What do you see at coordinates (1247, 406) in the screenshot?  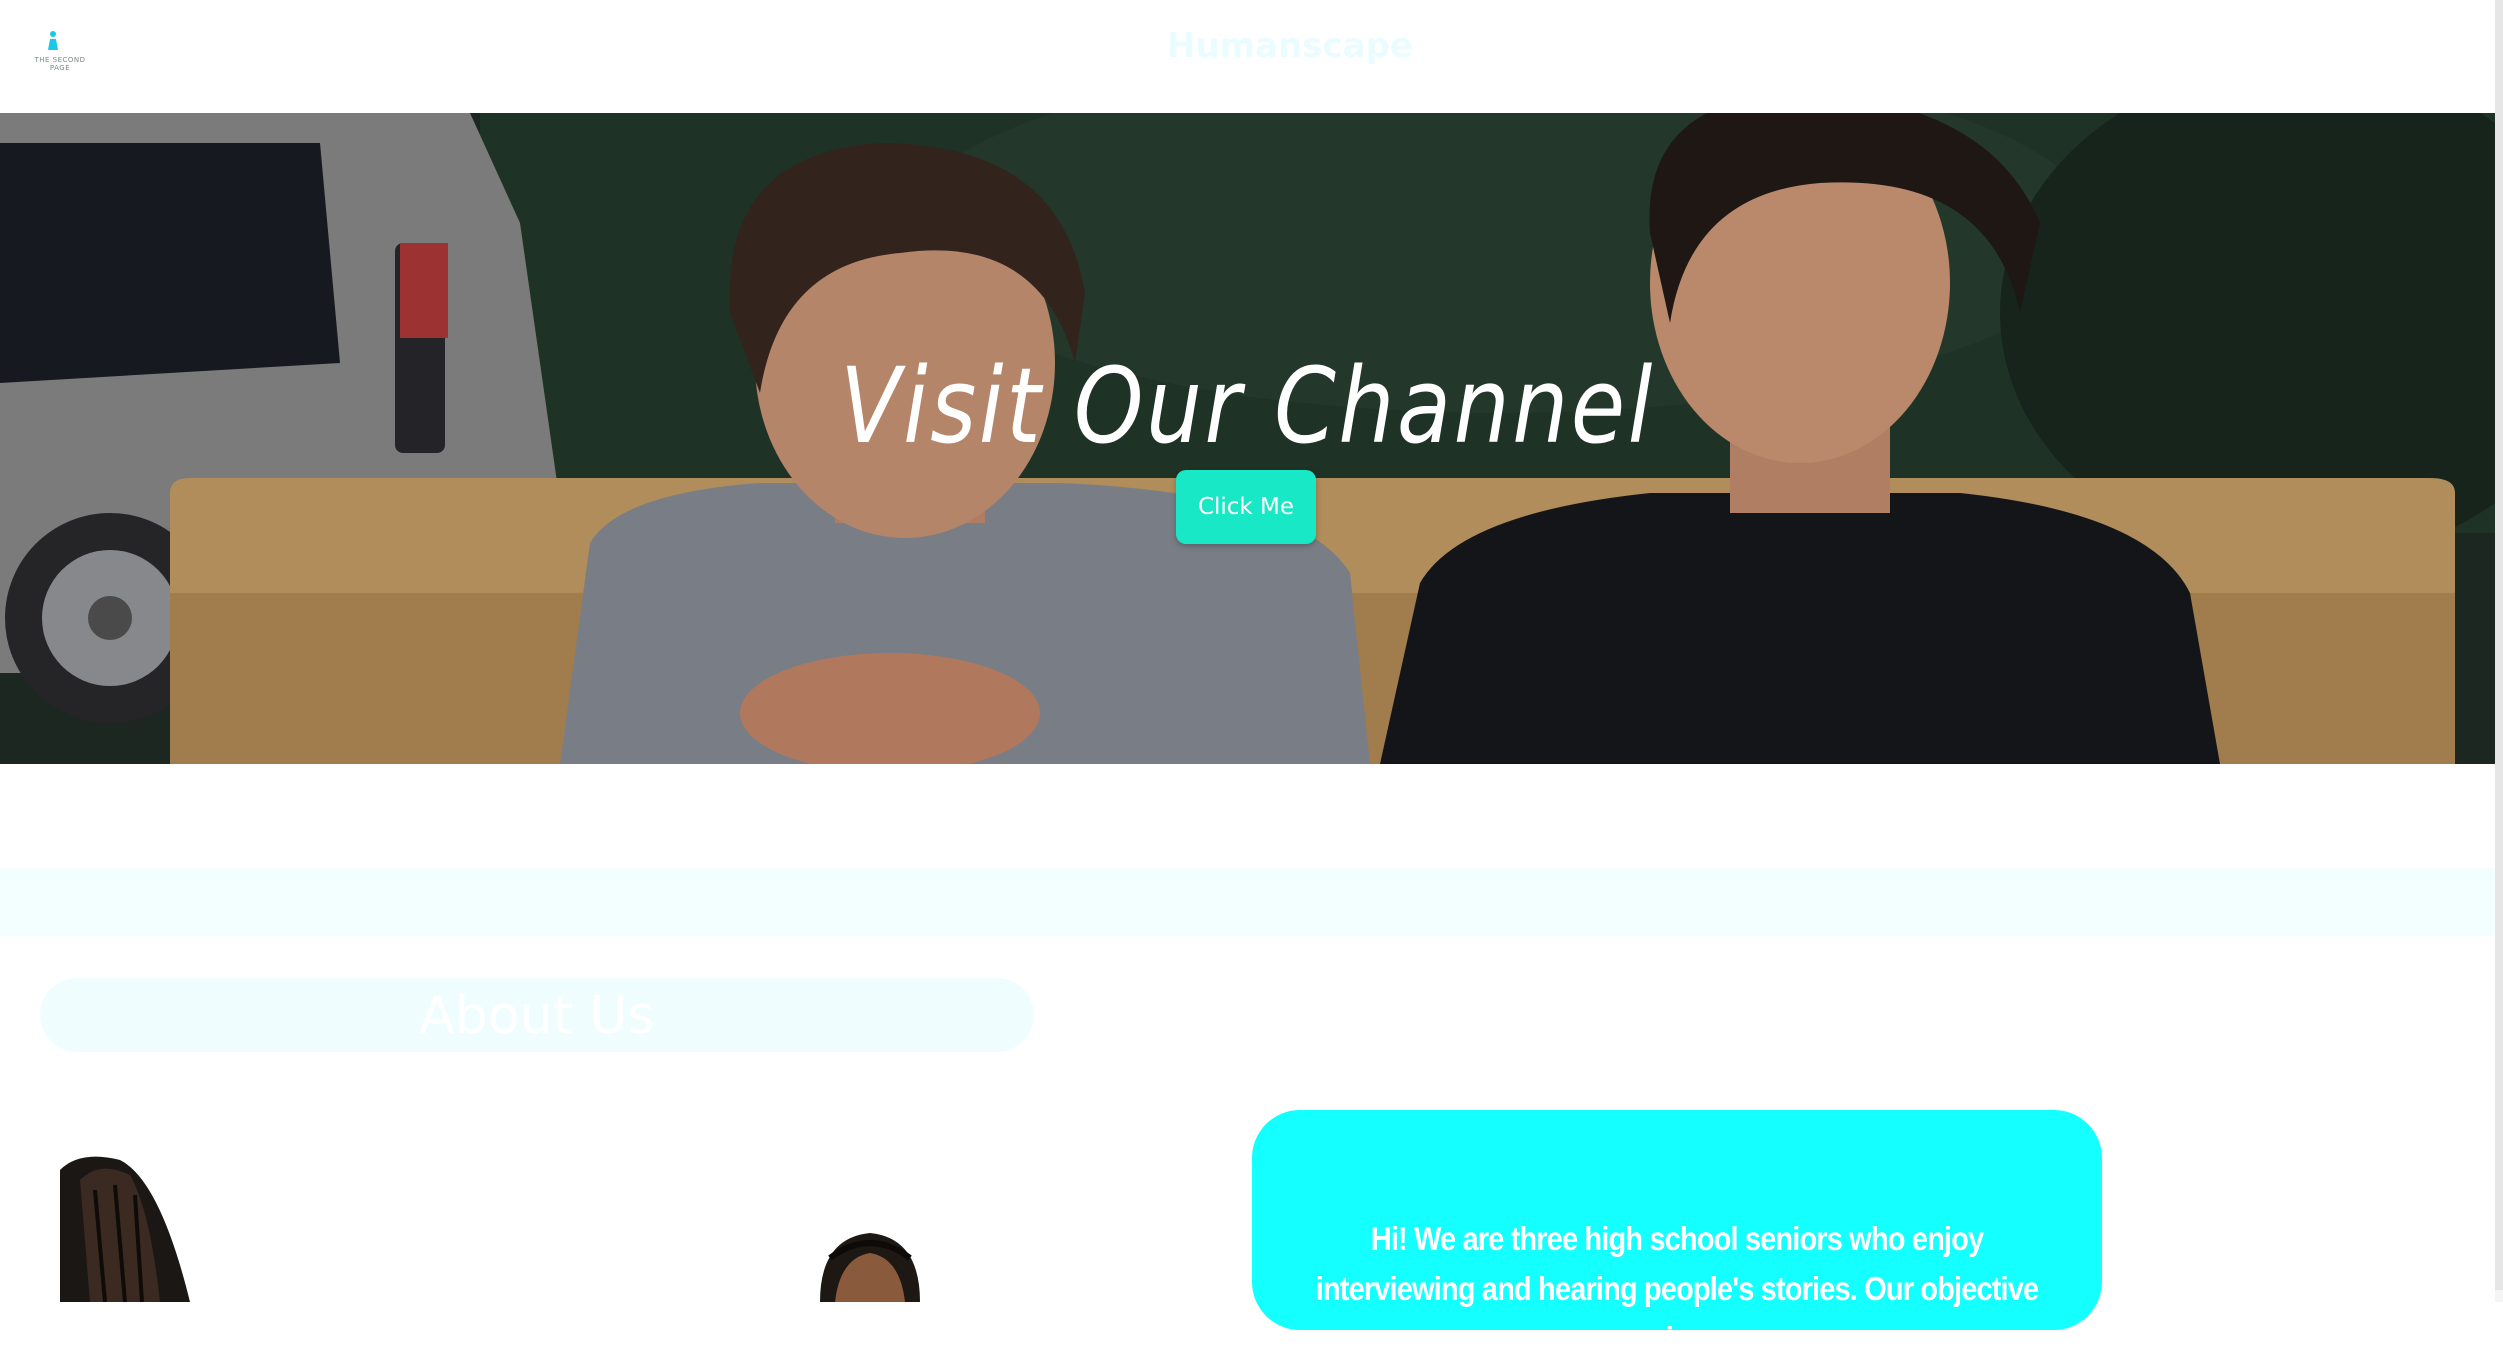 I see `hero-title: Visit Our Channel` at bounding box center [1247, 406].